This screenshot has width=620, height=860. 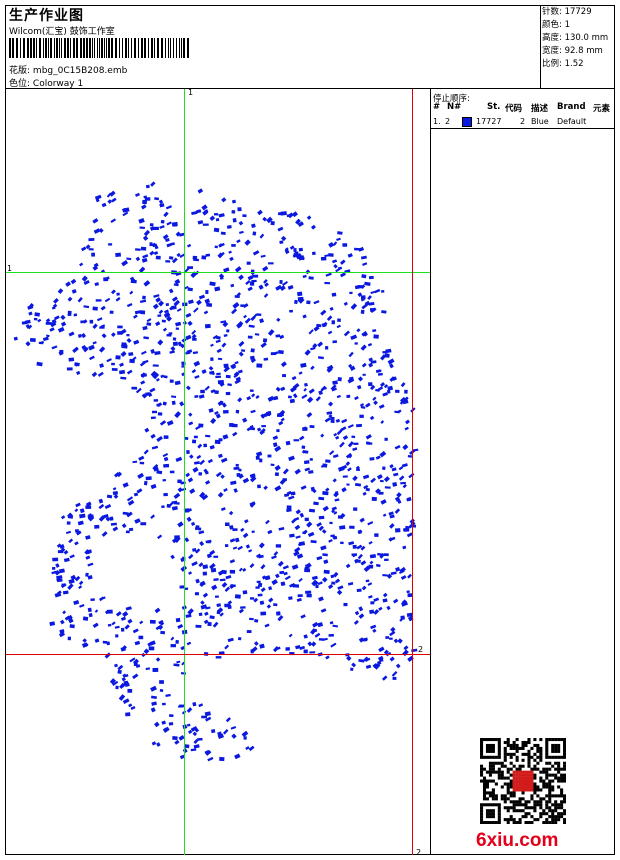 What do you see at coordinates (184, 472) in the screenshot?
I see `green-guide-vertical` at bounding box center [184, 472].